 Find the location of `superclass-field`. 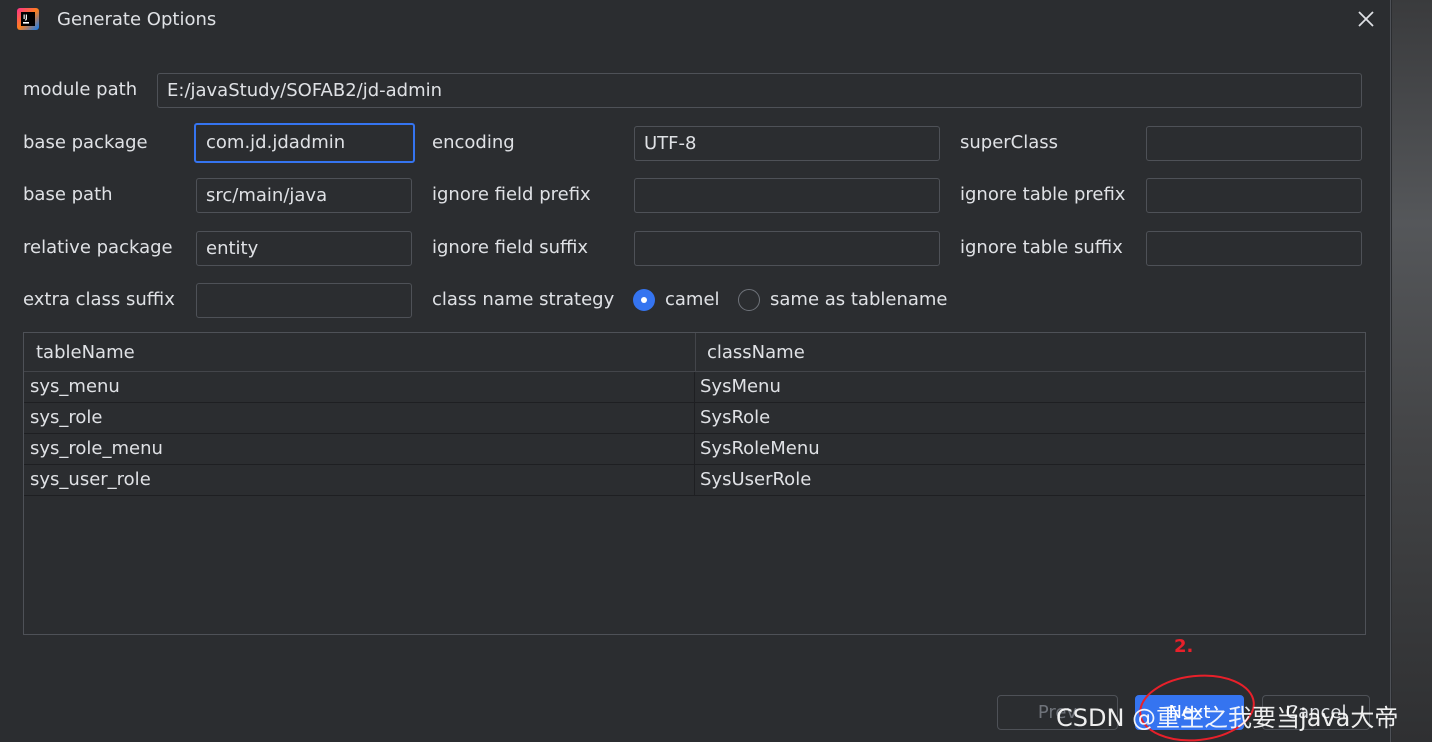

superclass-field is located at coordinates (1254, 143).